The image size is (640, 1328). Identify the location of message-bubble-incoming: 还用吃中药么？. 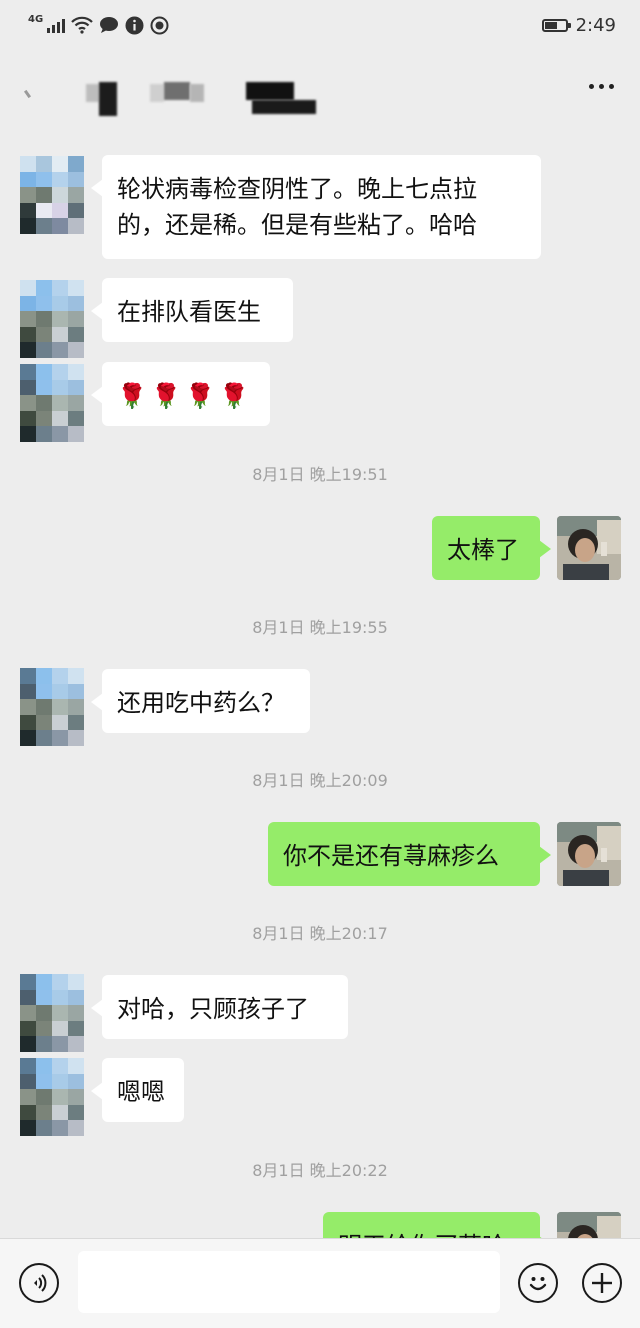
(200, 701).